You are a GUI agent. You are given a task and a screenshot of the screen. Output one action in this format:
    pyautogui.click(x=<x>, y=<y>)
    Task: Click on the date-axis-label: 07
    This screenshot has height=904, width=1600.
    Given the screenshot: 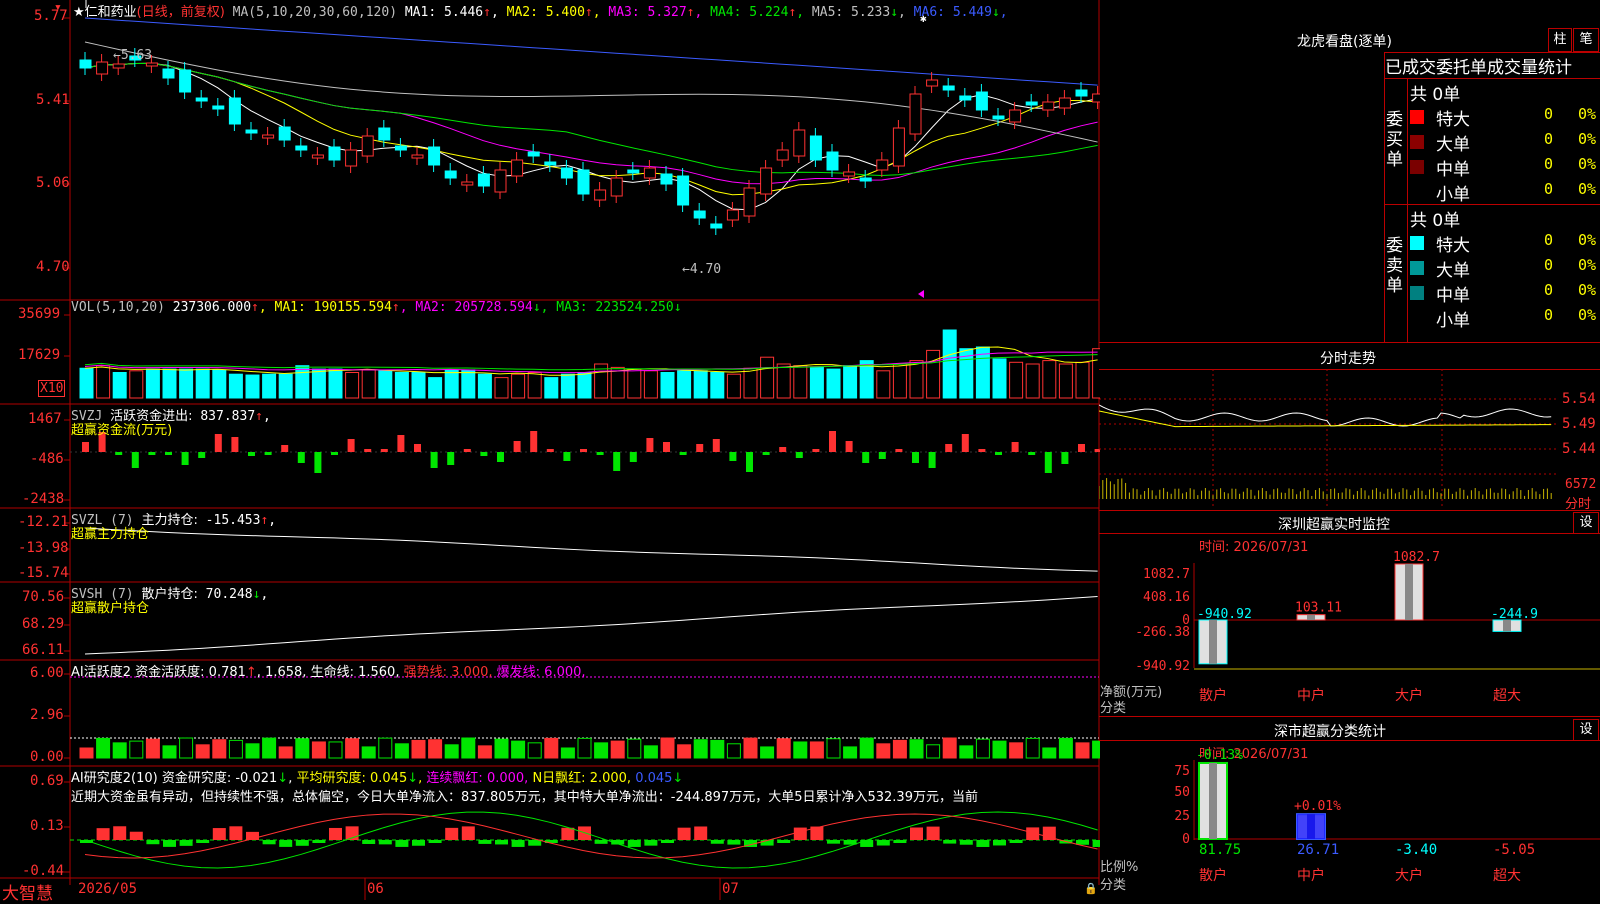 What is the action you would take?
    pyautogui.click(x=730, y=889)
    